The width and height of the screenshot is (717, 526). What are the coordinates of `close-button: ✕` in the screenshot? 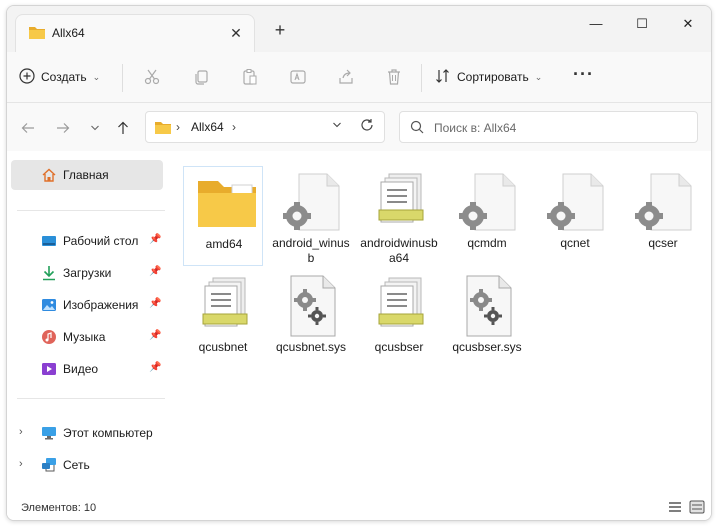 It's located at (688, 24).